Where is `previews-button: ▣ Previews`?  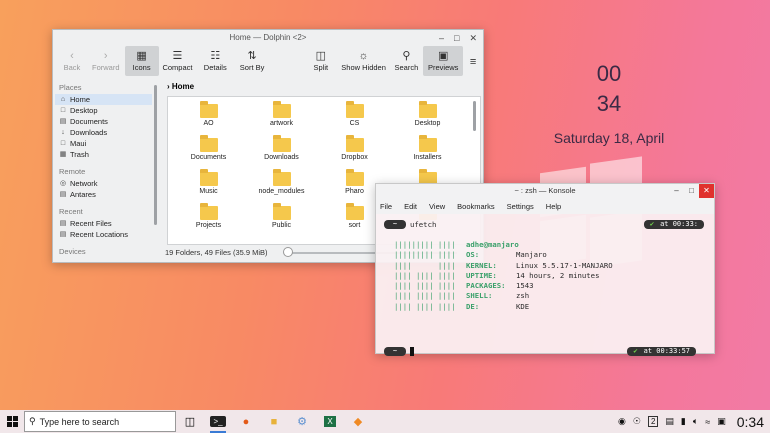
previews-button: ▣ Previews is located at coordinates (443, 61).